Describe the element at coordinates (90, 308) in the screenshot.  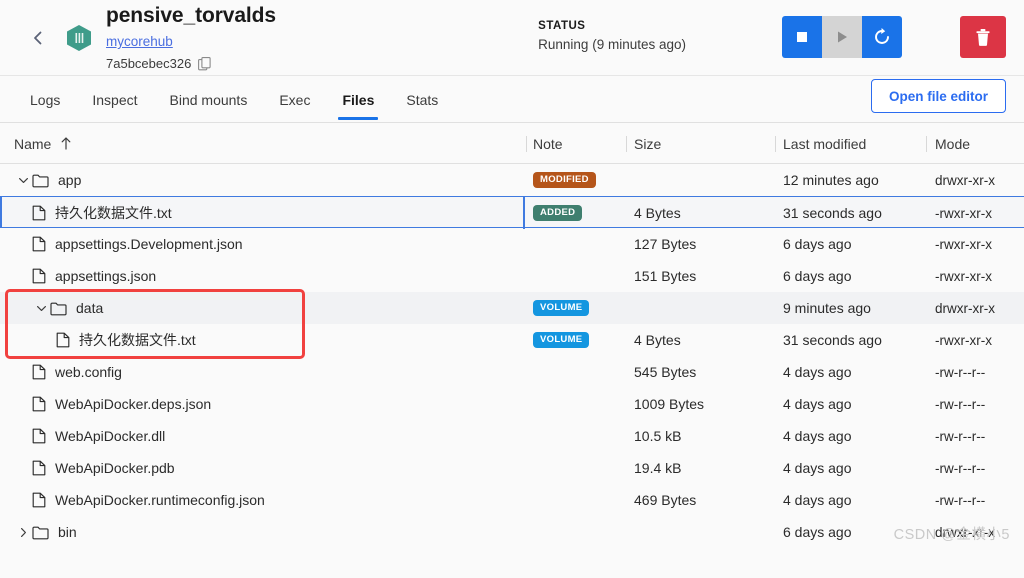
I see `file-name-label: data` at that location.